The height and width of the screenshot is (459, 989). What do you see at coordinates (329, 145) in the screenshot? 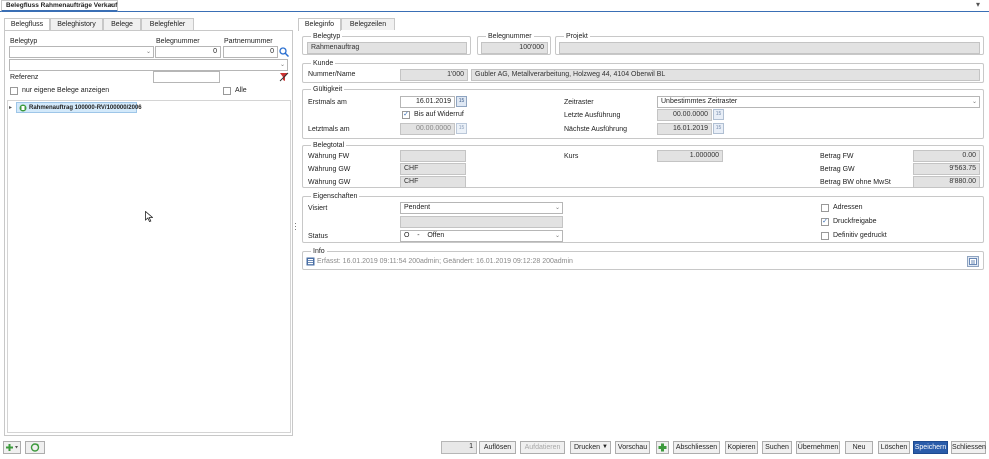
I see `belegtotal-title: Belegtotal` at bounding box center [329, 145].